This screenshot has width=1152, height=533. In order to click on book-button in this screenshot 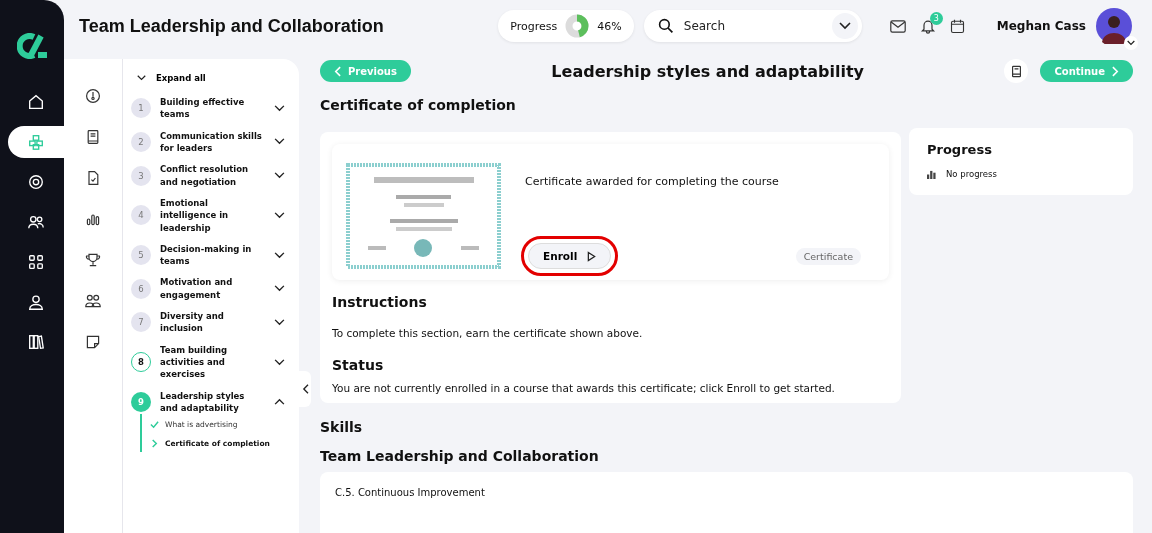, I will do `click(1016, 71)`.